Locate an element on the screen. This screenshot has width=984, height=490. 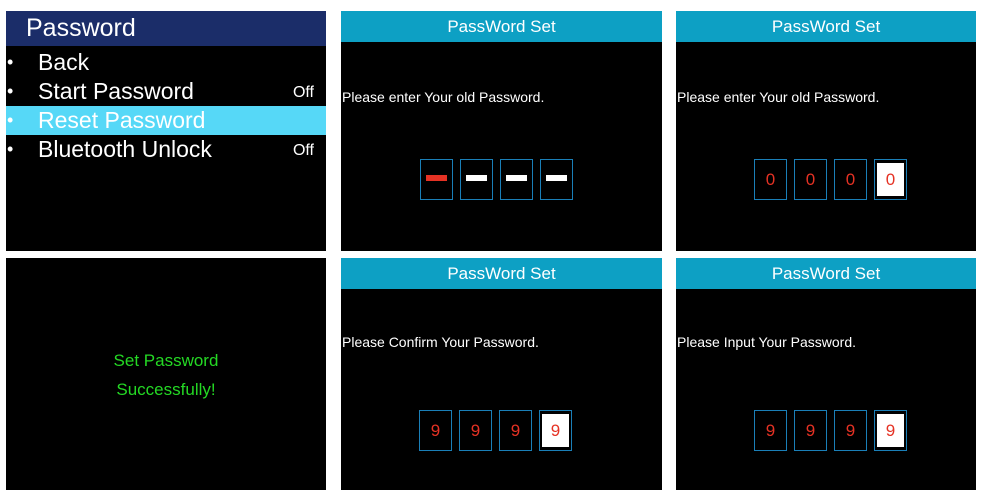
digit-field-2: 0 is located at coordinates (810, 179).